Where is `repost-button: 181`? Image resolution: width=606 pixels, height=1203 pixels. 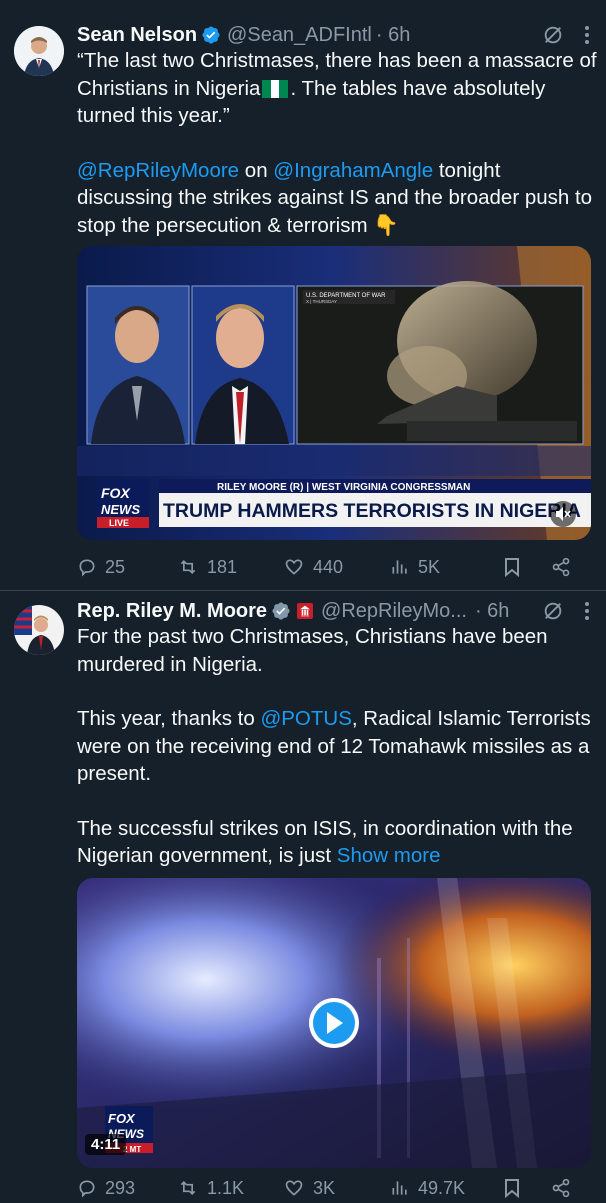 repost-button: 181 is located at coordinates (230, 567).